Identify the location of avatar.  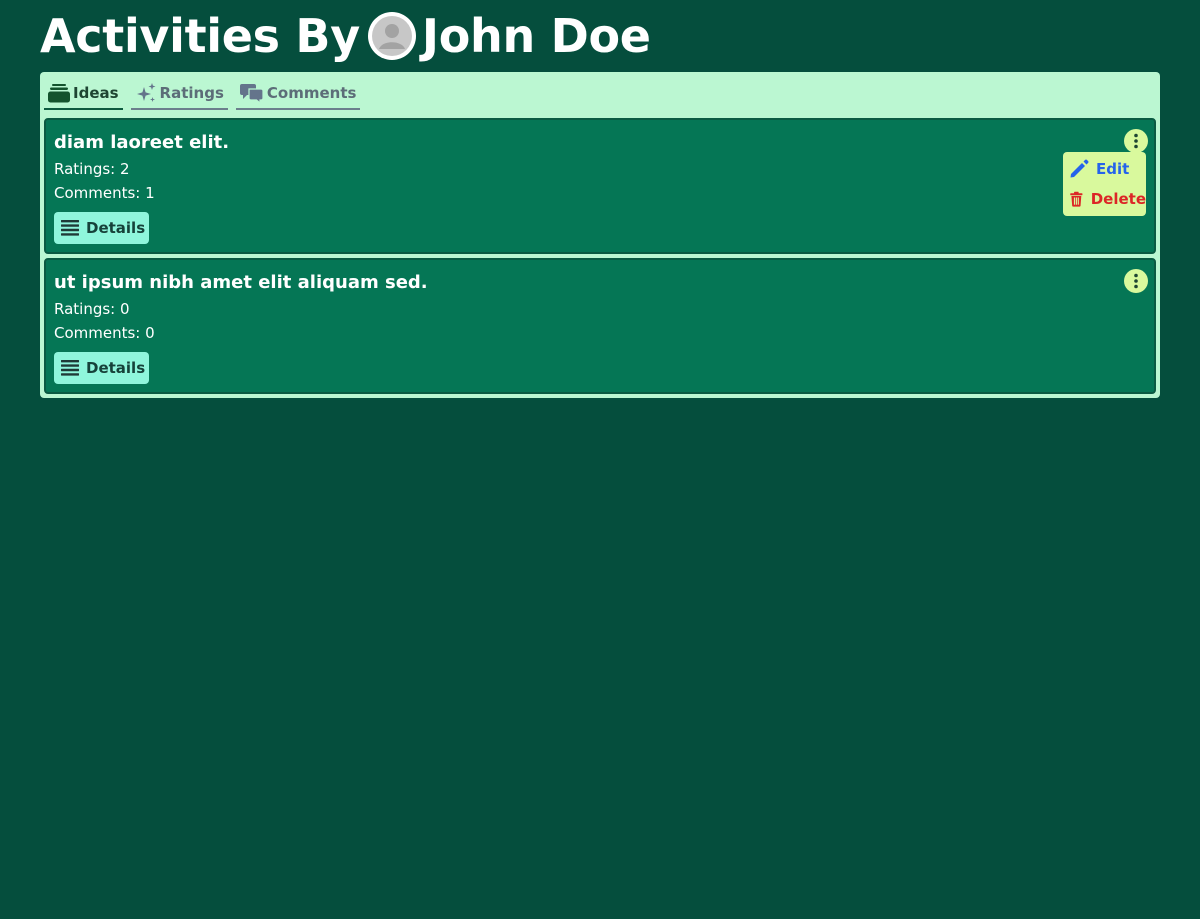
(391, 36).